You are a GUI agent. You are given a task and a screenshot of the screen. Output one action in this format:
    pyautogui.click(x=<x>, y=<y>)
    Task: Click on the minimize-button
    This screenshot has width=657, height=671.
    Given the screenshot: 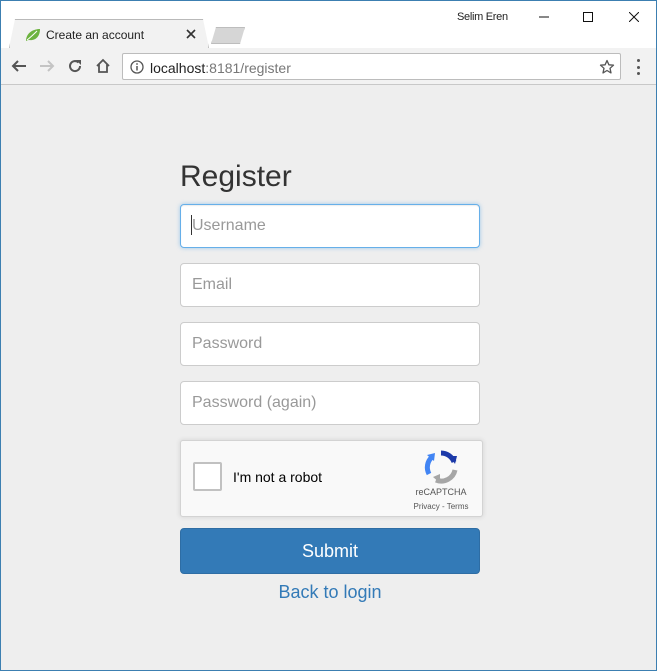 What is the action you would take?
    pyautogui.click(x=544, y=17)
    